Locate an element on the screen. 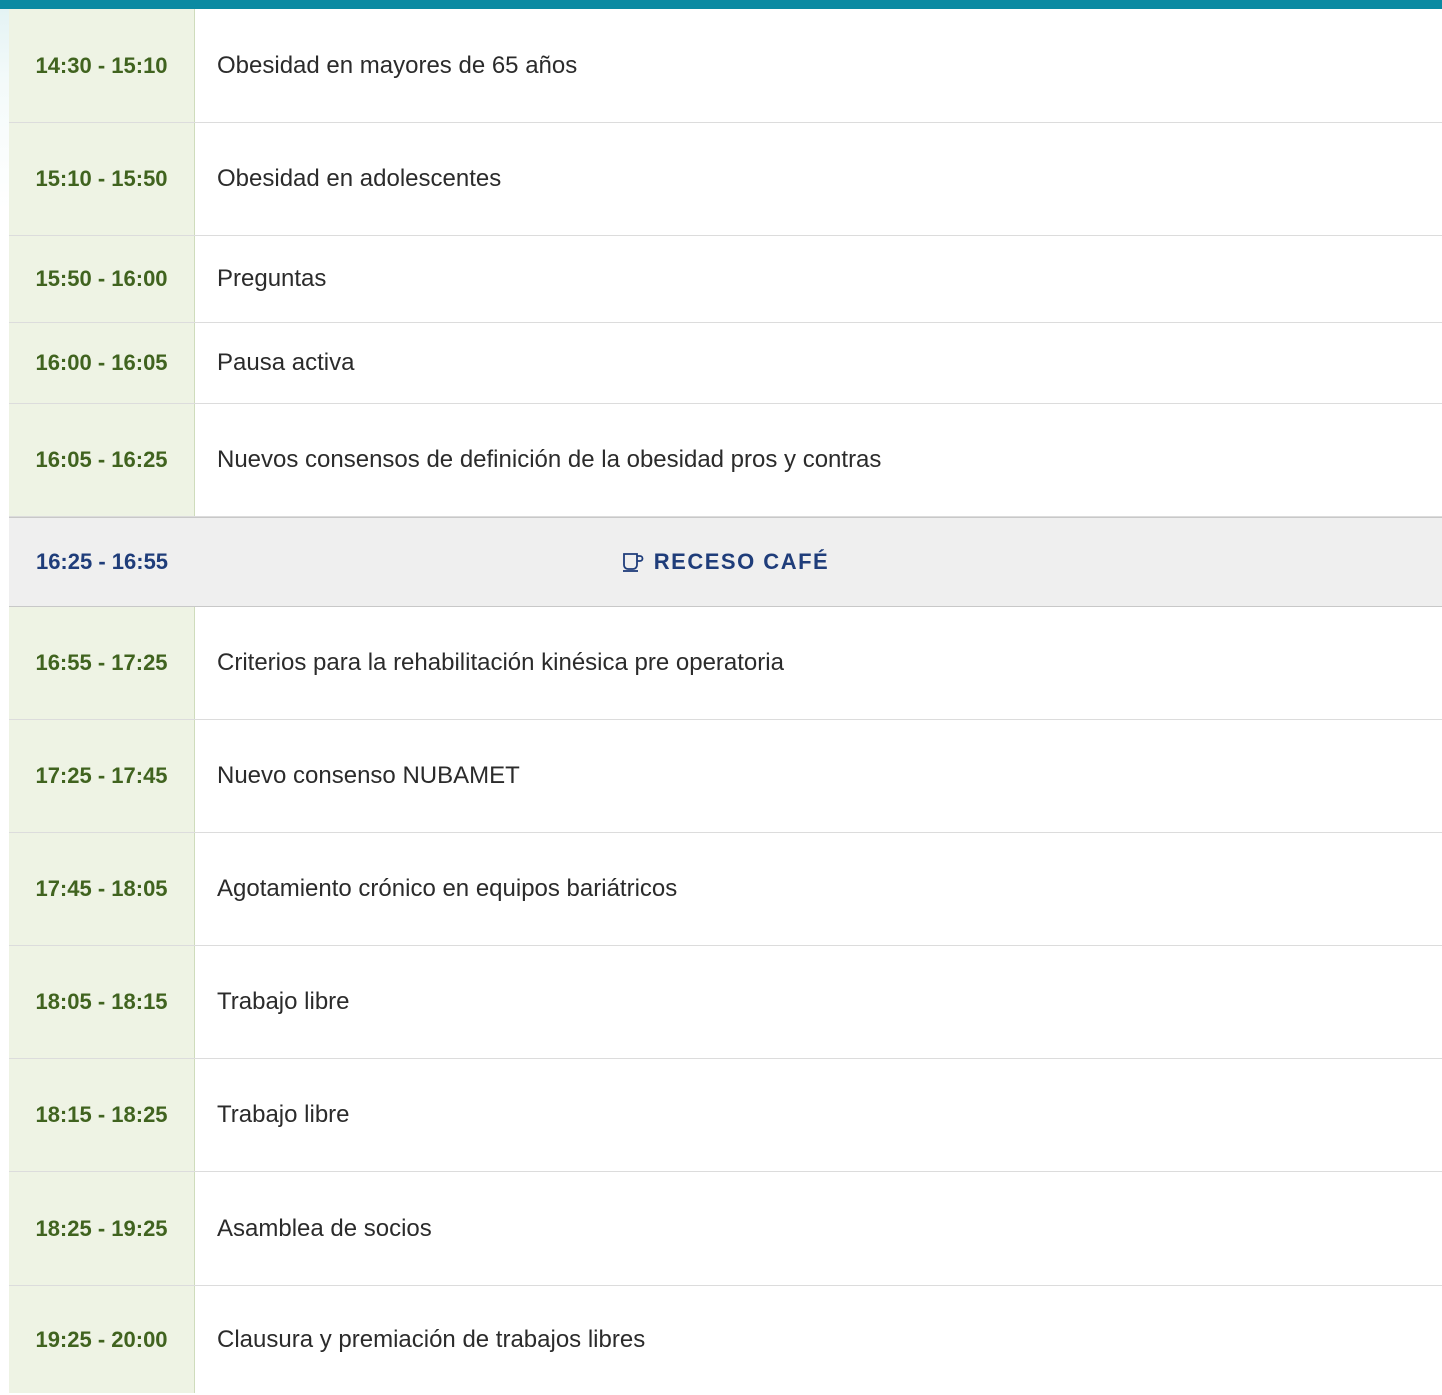  schedule-row: 18:15 - 18:25 Trabajo libre is located at coordinates (725, 1115).